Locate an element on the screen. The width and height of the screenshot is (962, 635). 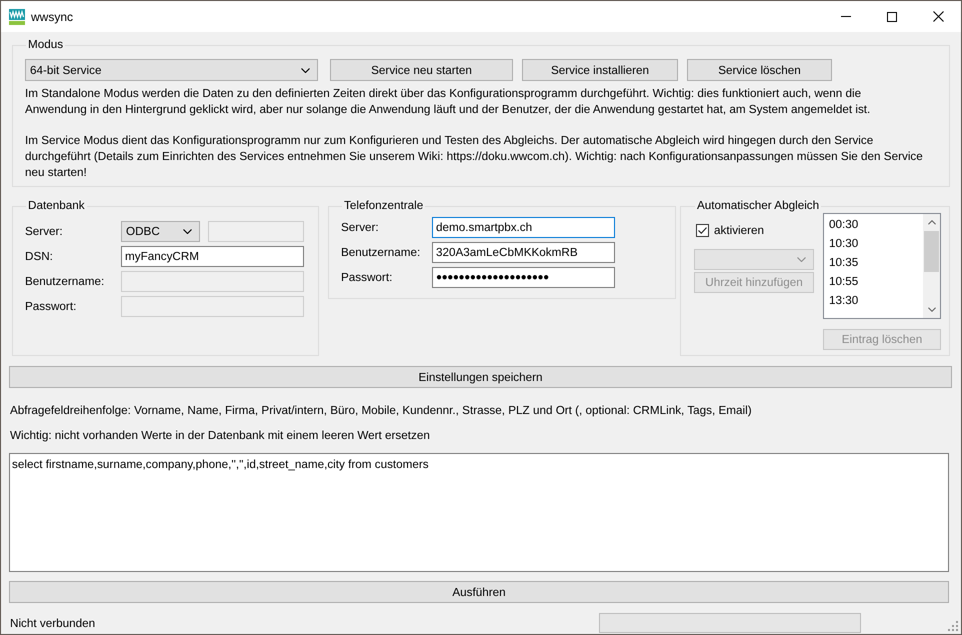
time-list: 00:30 10:30 10:35 10:55 13:30 is located at coordinates (882, 266).